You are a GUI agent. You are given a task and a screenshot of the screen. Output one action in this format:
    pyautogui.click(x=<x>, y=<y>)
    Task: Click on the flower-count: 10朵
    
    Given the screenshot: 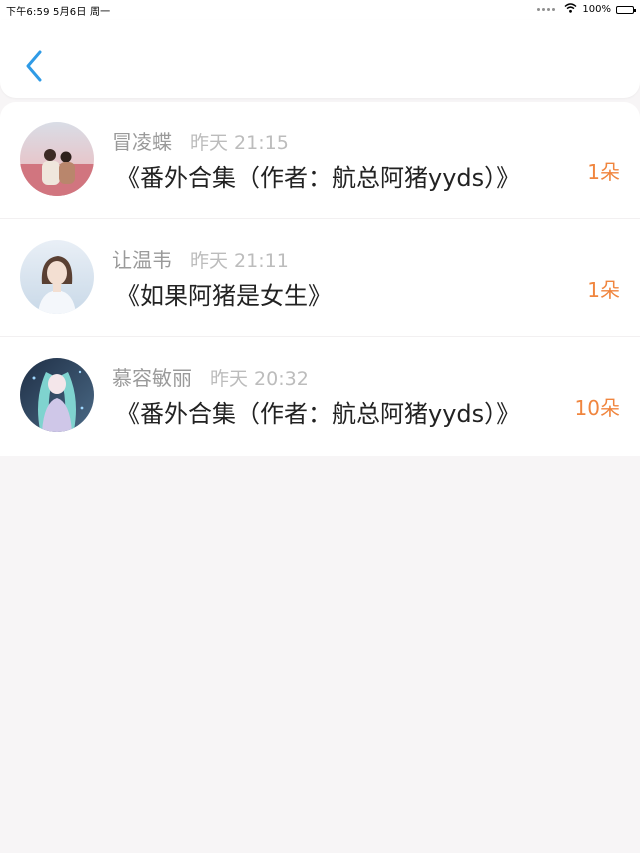 What is the action you would take?
    pyautogui.click(x=597, y=408)
    